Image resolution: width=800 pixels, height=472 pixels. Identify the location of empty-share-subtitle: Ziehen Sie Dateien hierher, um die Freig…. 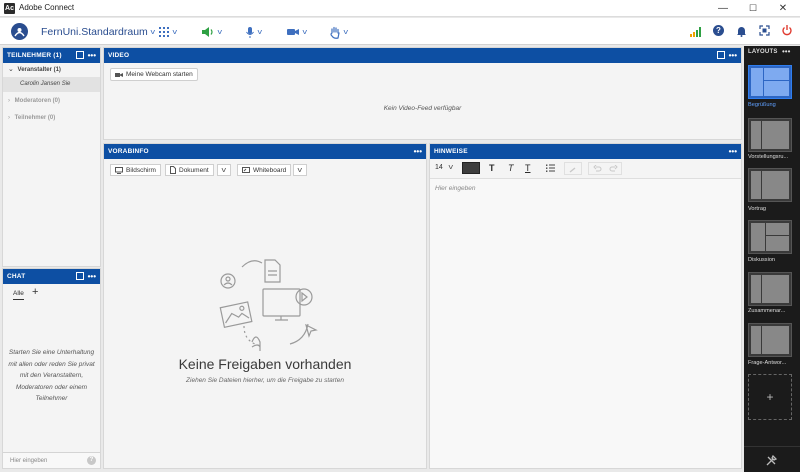
(265, 380).